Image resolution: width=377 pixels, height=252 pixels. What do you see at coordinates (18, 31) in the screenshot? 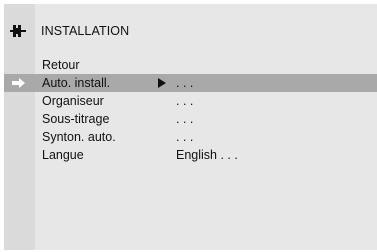
I see `antenna-plug-icon` at bounding box center [18, 31].